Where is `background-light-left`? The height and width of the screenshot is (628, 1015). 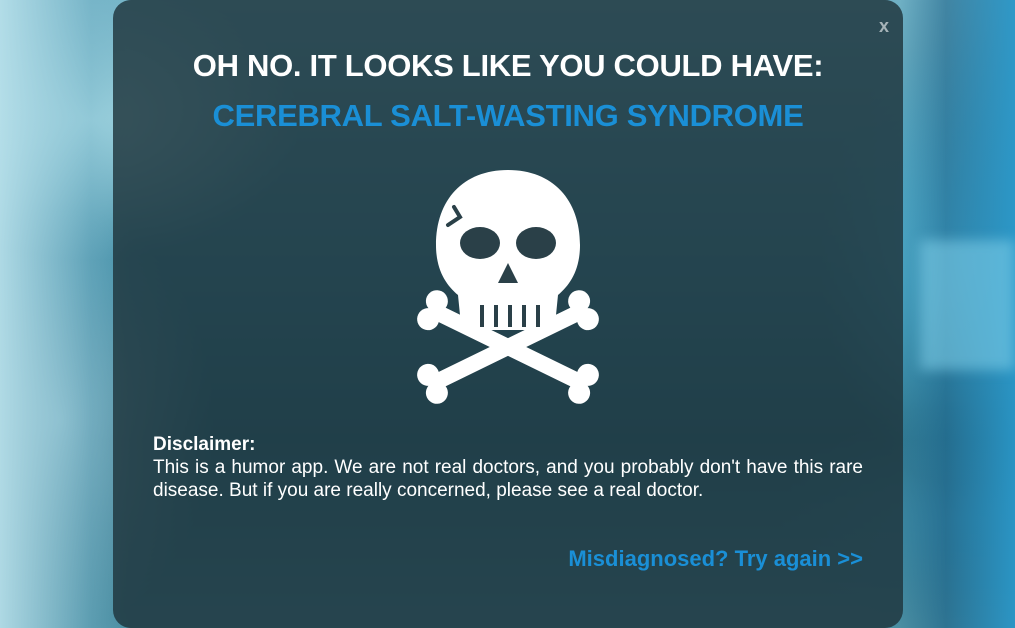 background-light-left is located at coordinates (65, 314).